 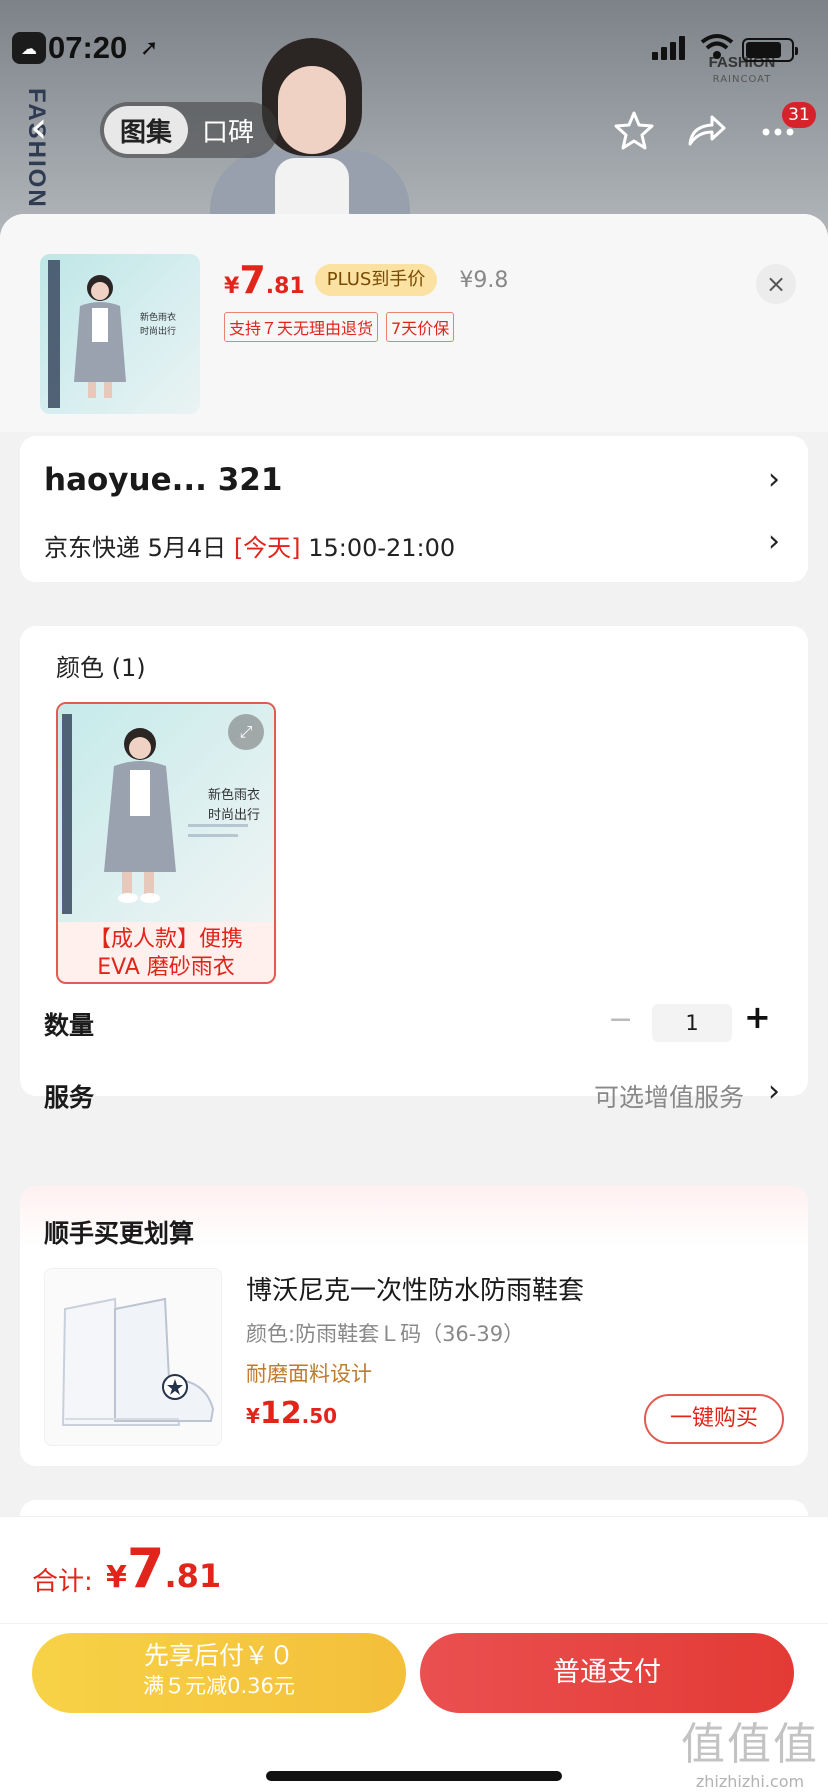 I want to click on color-title: 颜色 (1), so click(x=101, y=668).